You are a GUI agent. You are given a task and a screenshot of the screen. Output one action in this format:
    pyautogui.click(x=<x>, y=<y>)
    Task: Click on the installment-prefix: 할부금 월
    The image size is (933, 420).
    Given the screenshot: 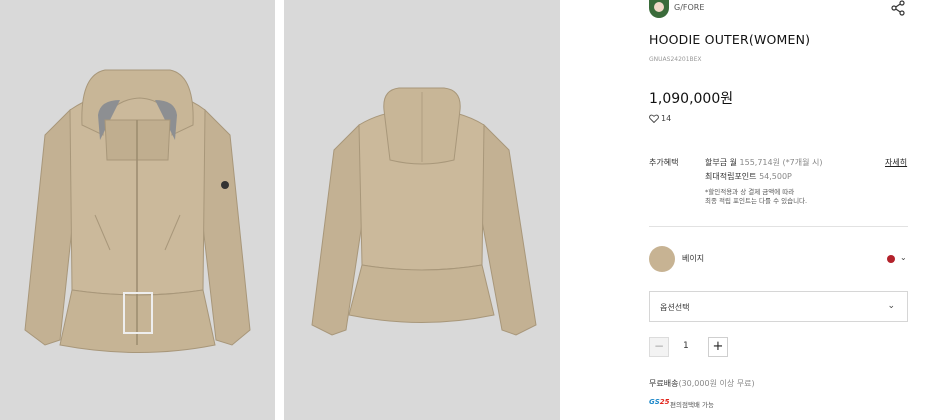 What is the action you would take?
    pyautogui.click(x=722, y=162)
    